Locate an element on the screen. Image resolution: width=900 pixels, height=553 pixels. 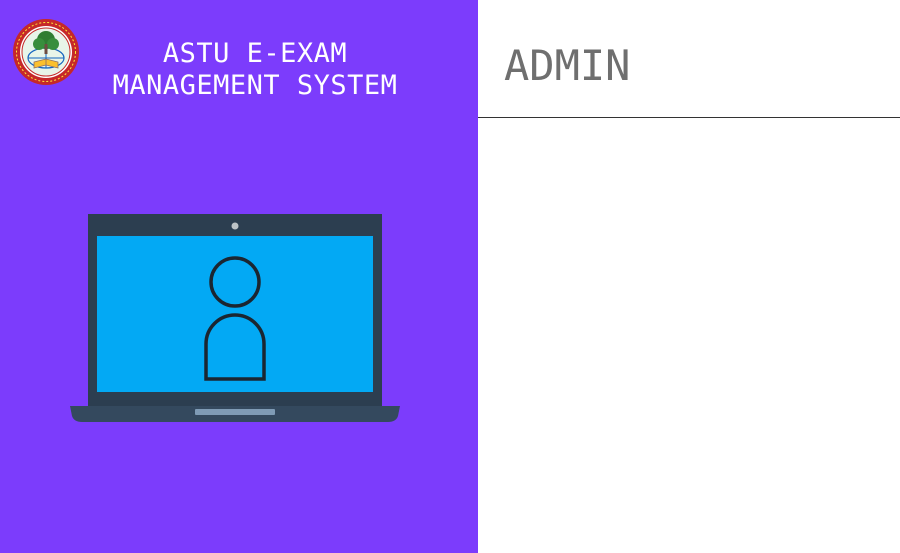
university-seal-icon is located at coordinates (46, 52).